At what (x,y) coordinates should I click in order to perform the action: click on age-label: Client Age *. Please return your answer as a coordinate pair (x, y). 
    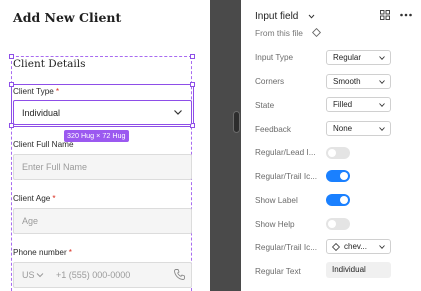
    Looking at the image, I should click on (34, 198).